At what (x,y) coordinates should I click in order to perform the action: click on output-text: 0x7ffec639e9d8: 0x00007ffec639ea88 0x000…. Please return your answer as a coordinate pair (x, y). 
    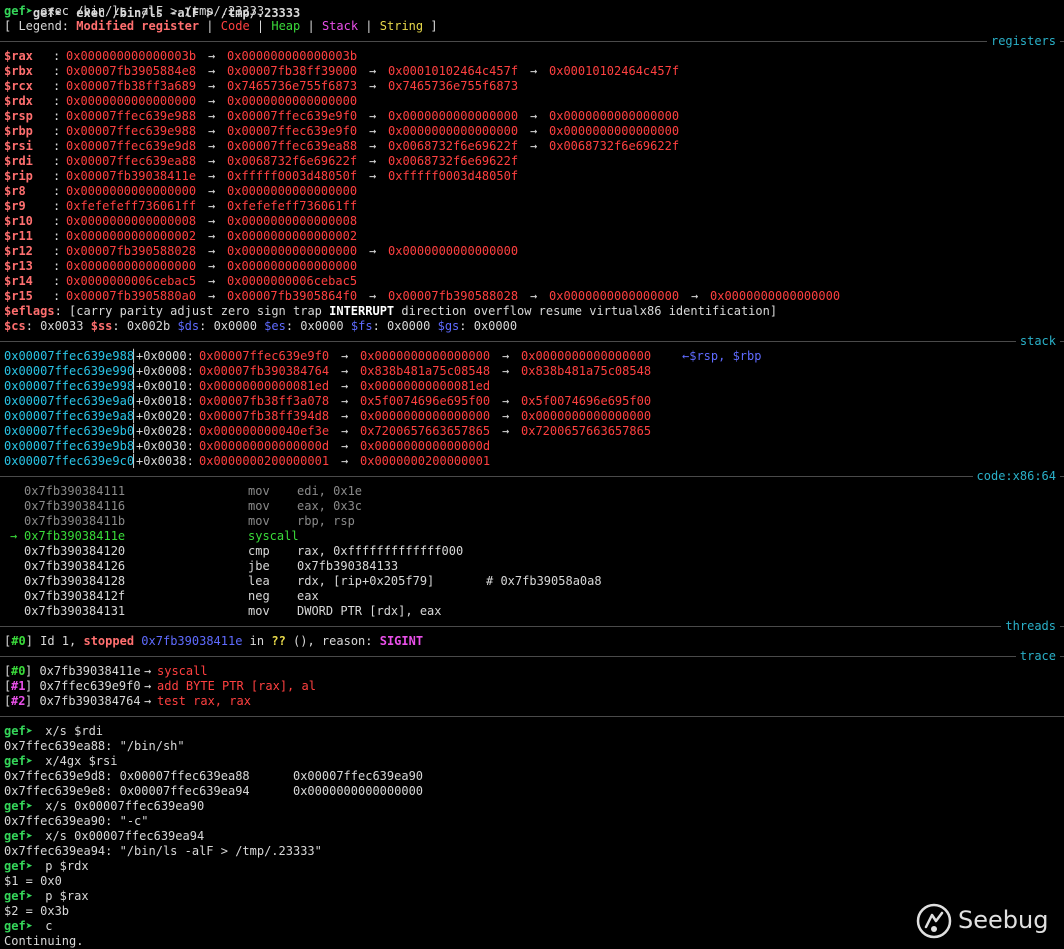
    Looking at the image, I should click on (214, 776).